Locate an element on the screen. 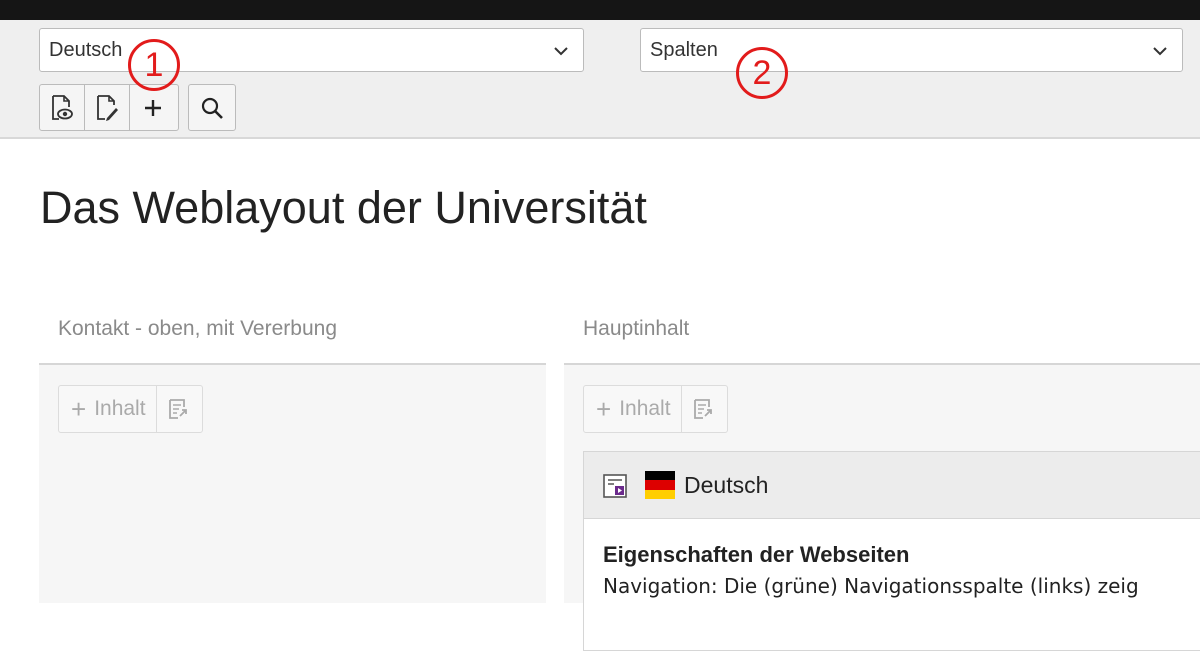 The height and width of the screenshot is (651, 1200). search-button is located at coordinates (211, 107).